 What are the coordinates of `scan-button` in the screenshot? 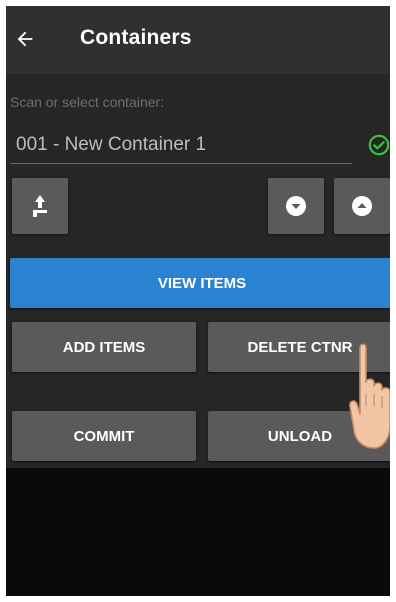 It's located at (40, 206).